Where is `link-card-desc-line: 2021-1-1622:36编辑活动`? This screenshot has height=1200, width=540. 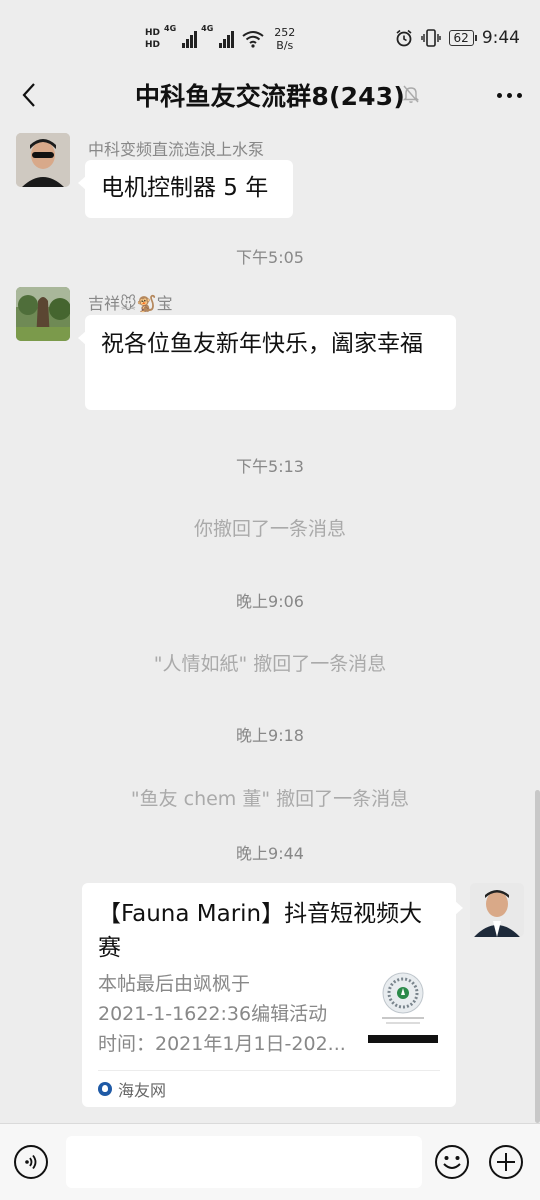
link-card-desc-line: 2021-1-1622:36编辑活动 is located at coordinates (213, 1014).